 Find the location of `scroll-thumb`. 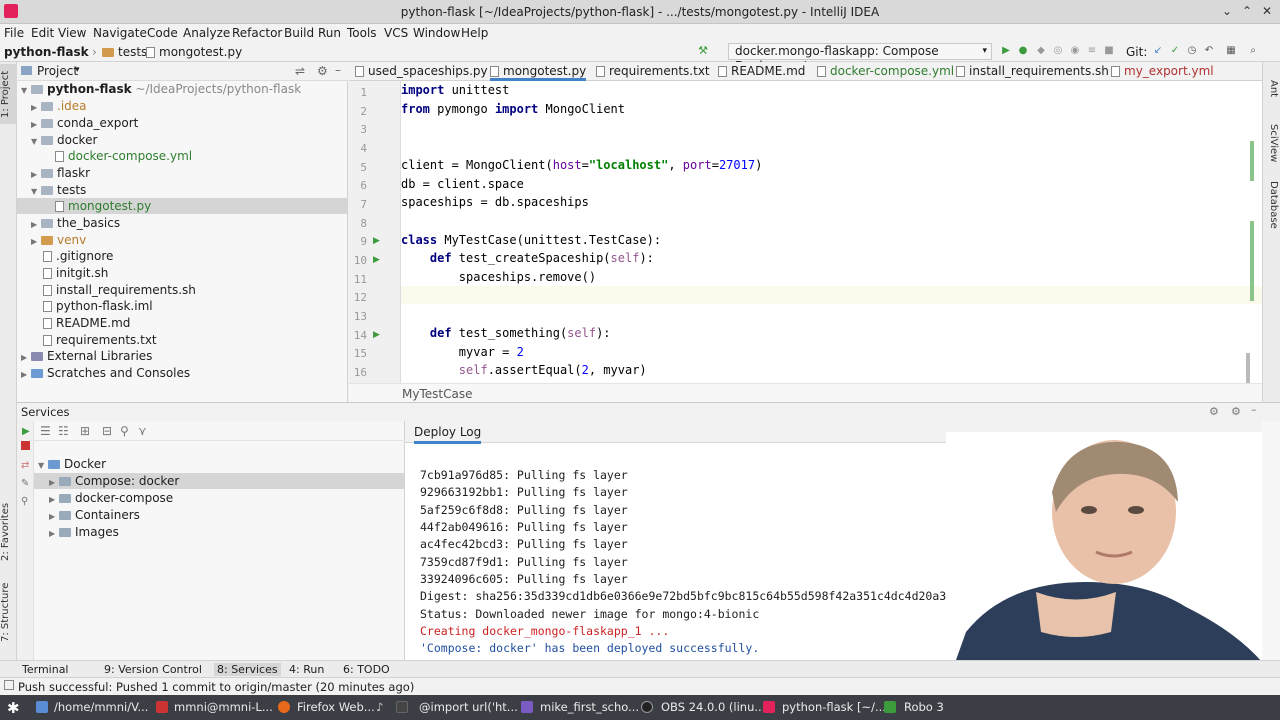

scroll-thumb is located at coordinates (1248, 368).